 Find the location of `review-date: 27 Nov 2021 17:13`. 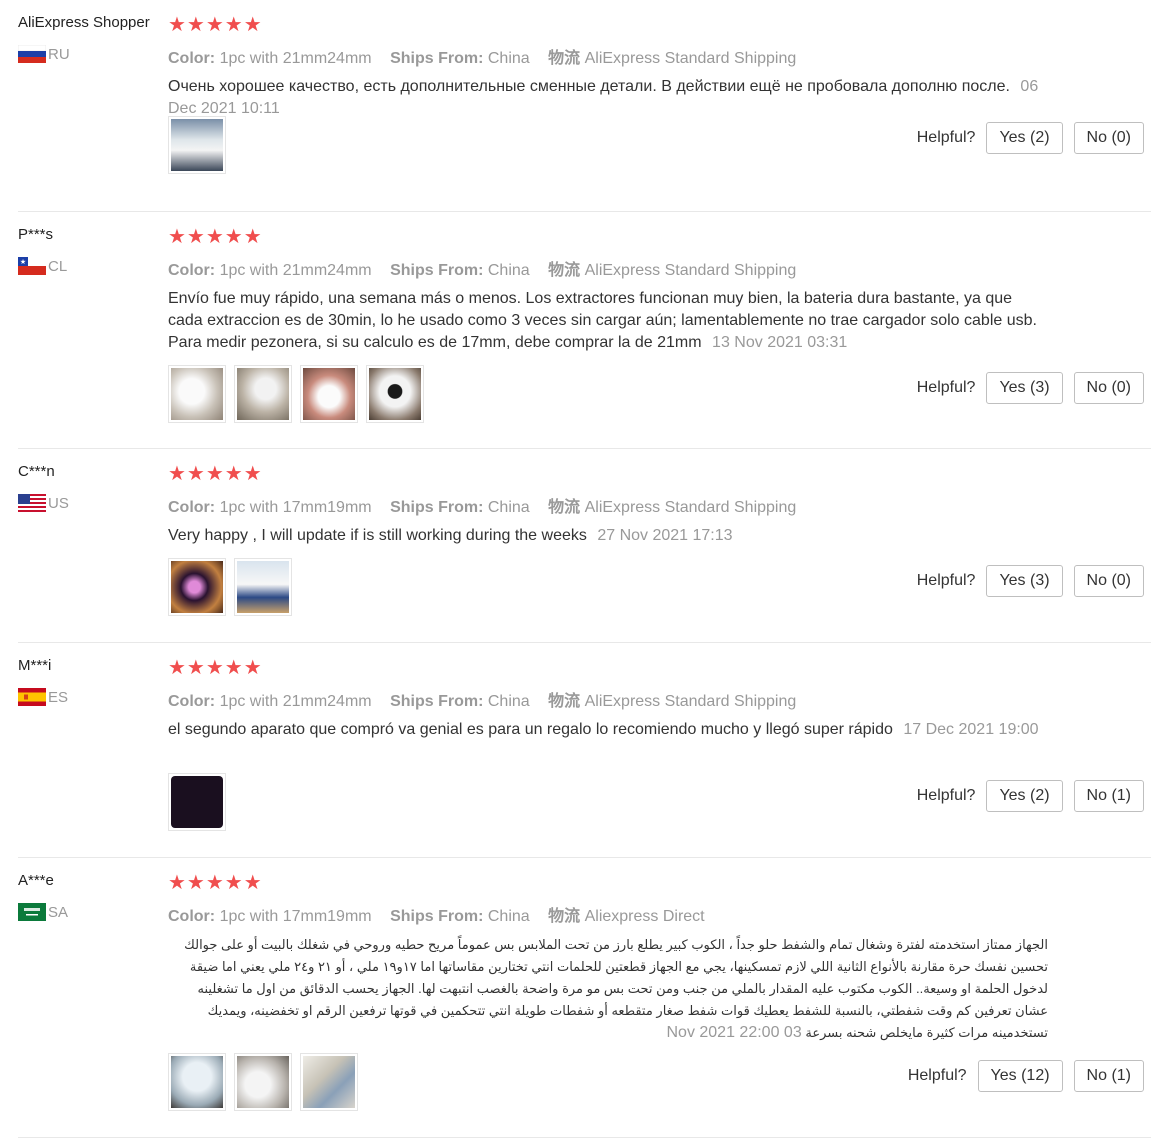

review-date: 27 Nov 2021 17:13 is located at coordinates (665, 535).